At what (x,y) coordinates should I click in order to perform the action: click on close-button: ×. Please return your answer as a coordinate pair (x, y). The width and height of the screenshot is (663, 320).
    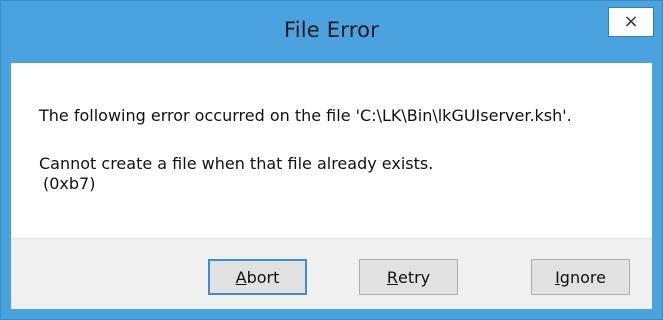
    Looking at the image, I should click on (631, 22).